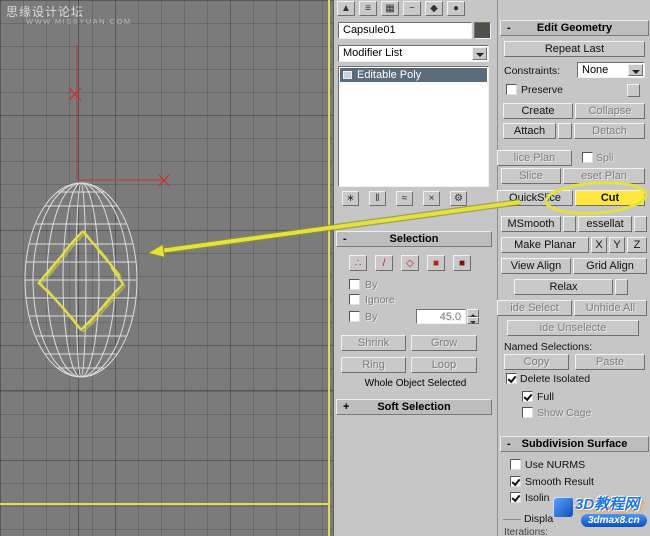 The height and width of the screenshot is (536, 650). I want to click on slice-button: Slice, so click(531, 176).